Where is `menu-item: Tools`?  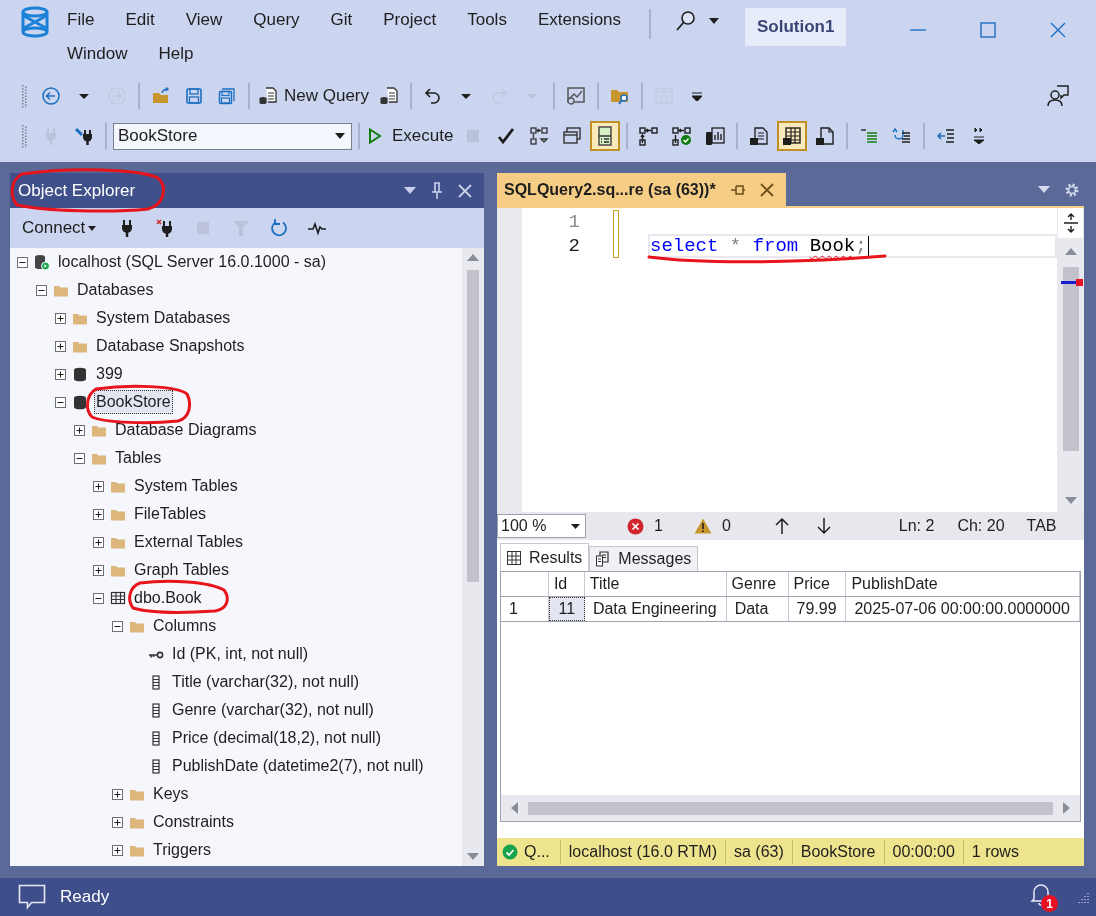 menu-item: Tools is located at coordinates (487, 20).